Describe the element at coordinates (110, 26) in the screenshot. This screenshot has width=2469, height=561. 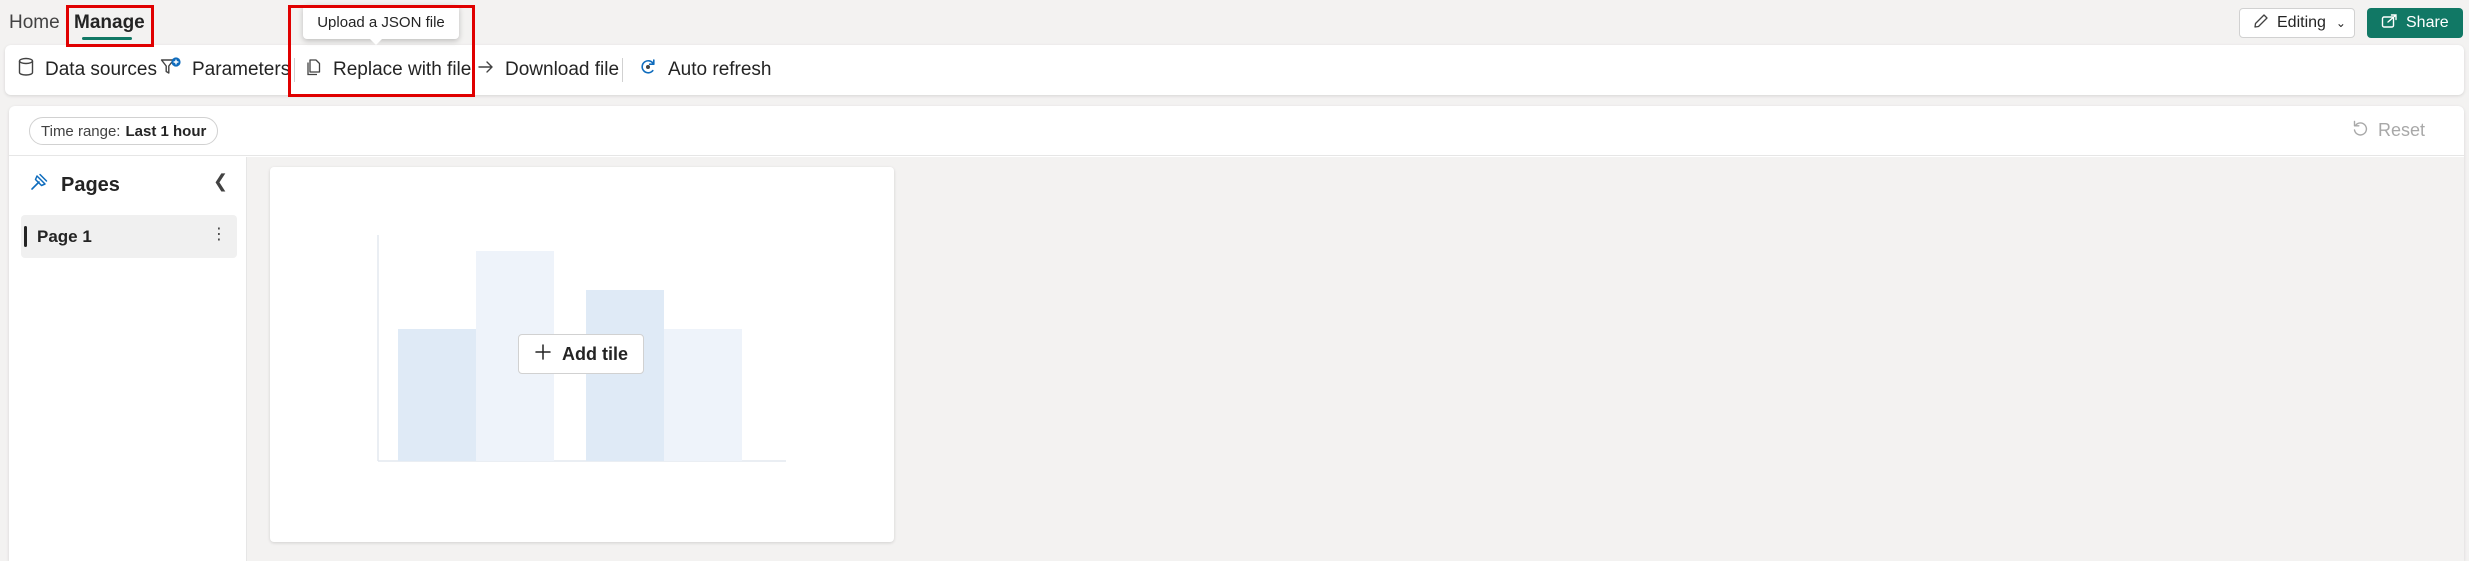
I see `highlight-manage-tab` at that location.